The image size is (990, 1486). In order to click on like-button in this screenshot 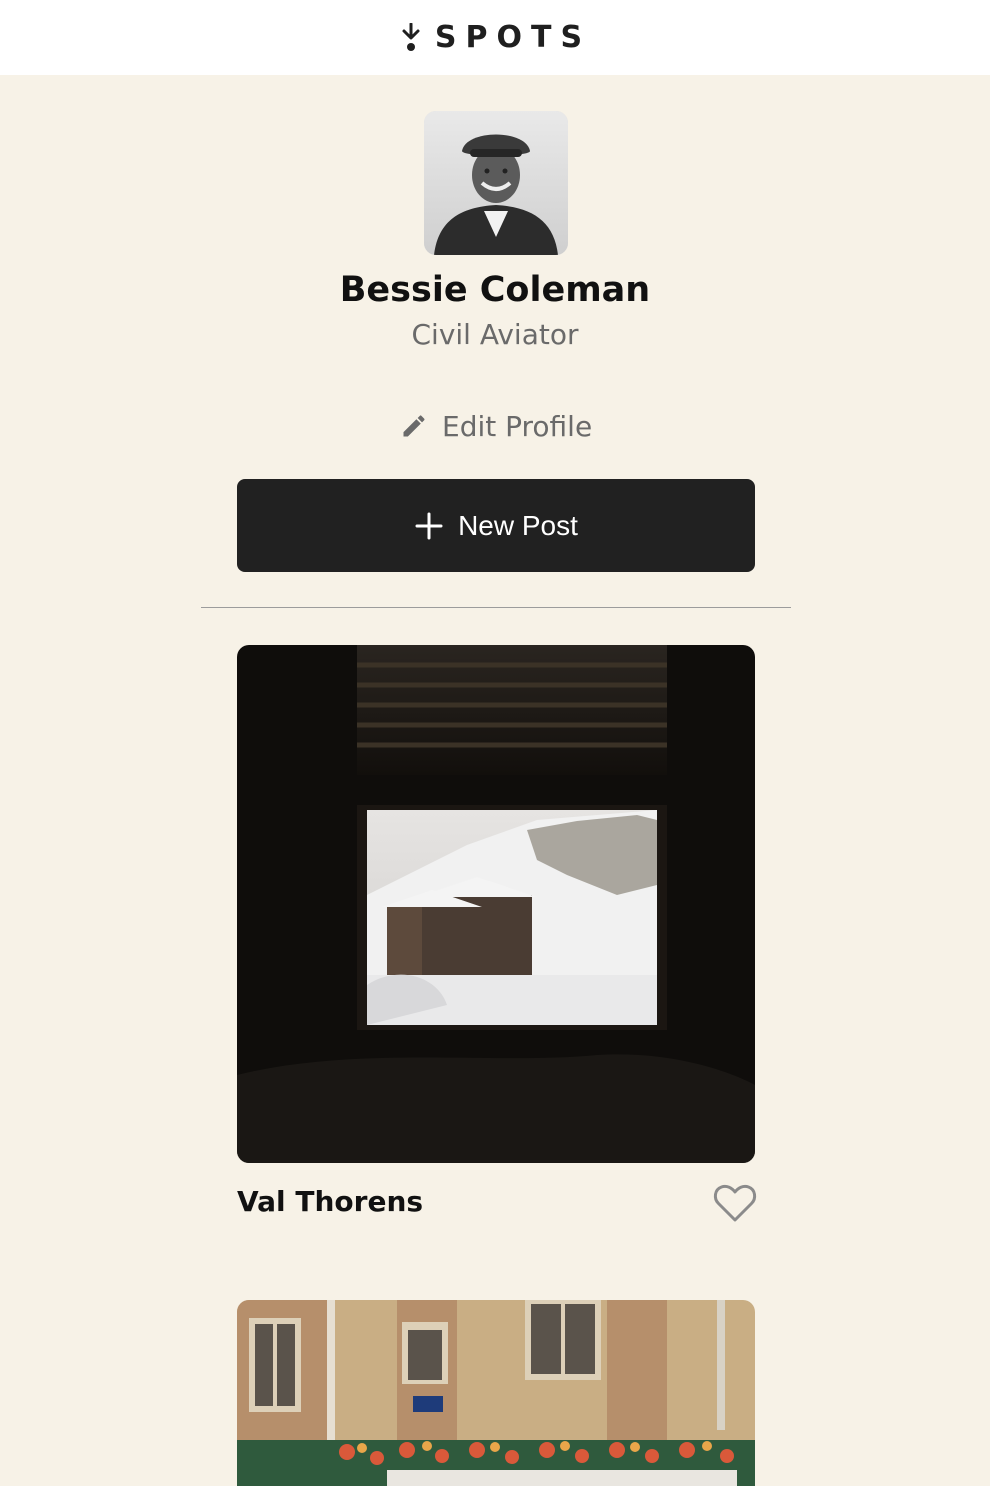, I will do `click(735, 1203)`.